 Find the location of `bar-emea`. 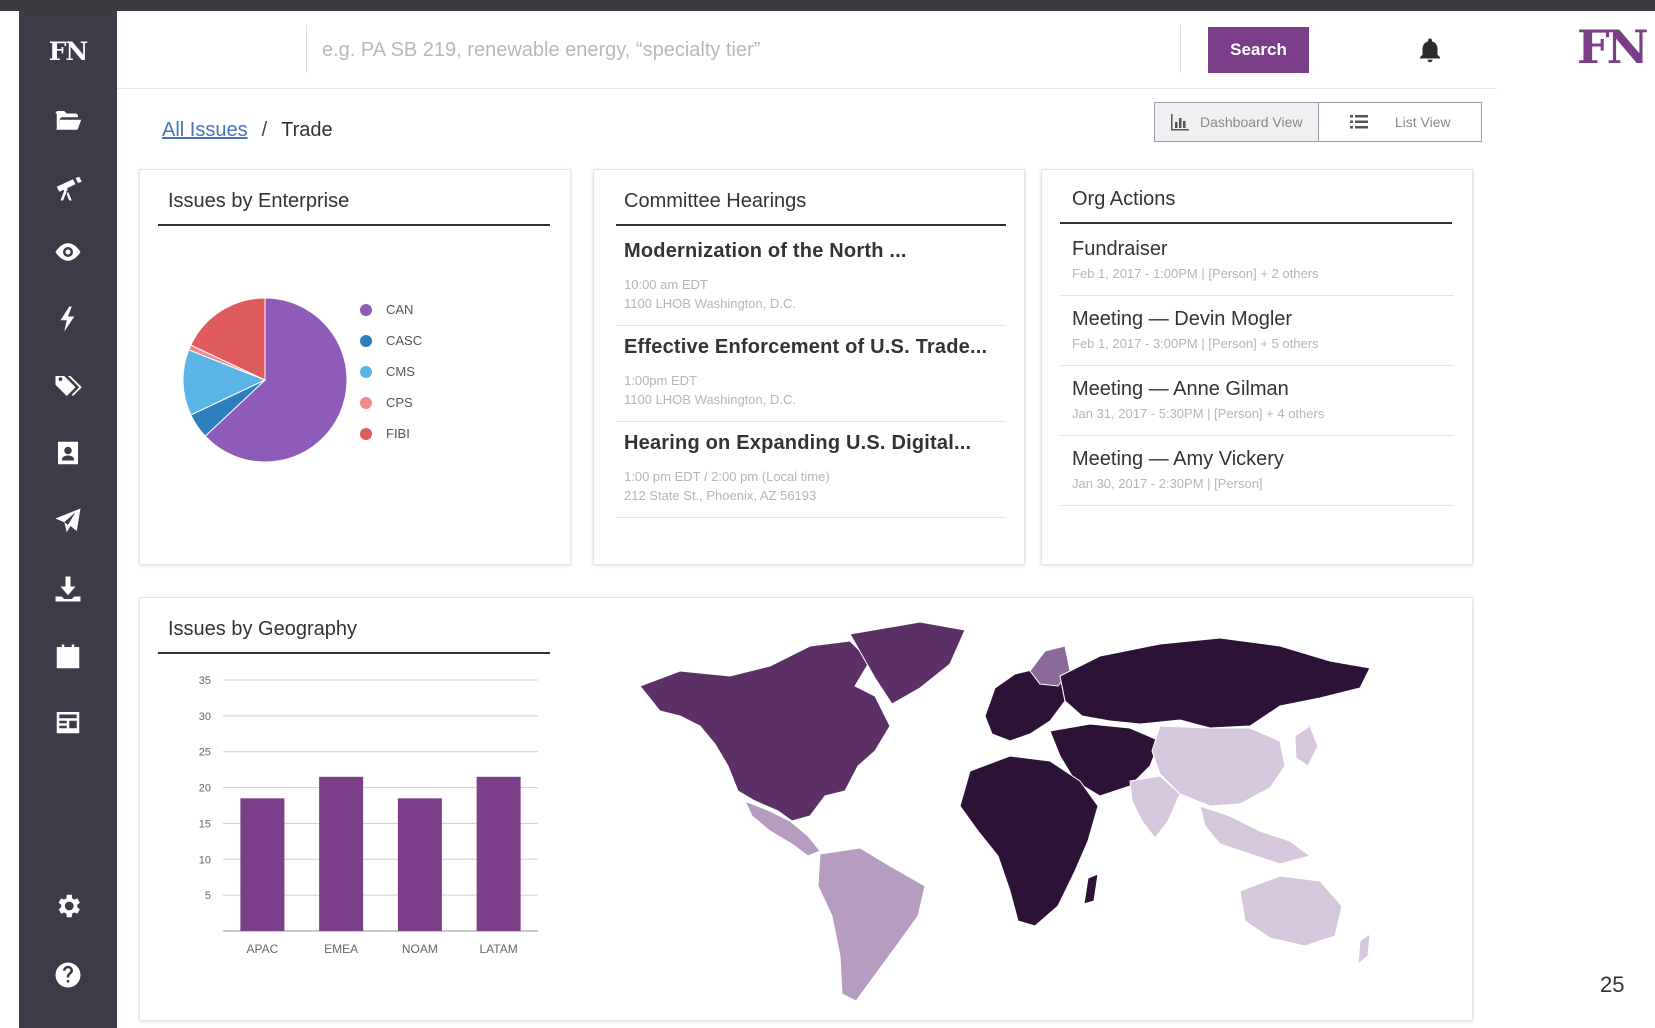

bar-emea is located at coordinates (341, 853).